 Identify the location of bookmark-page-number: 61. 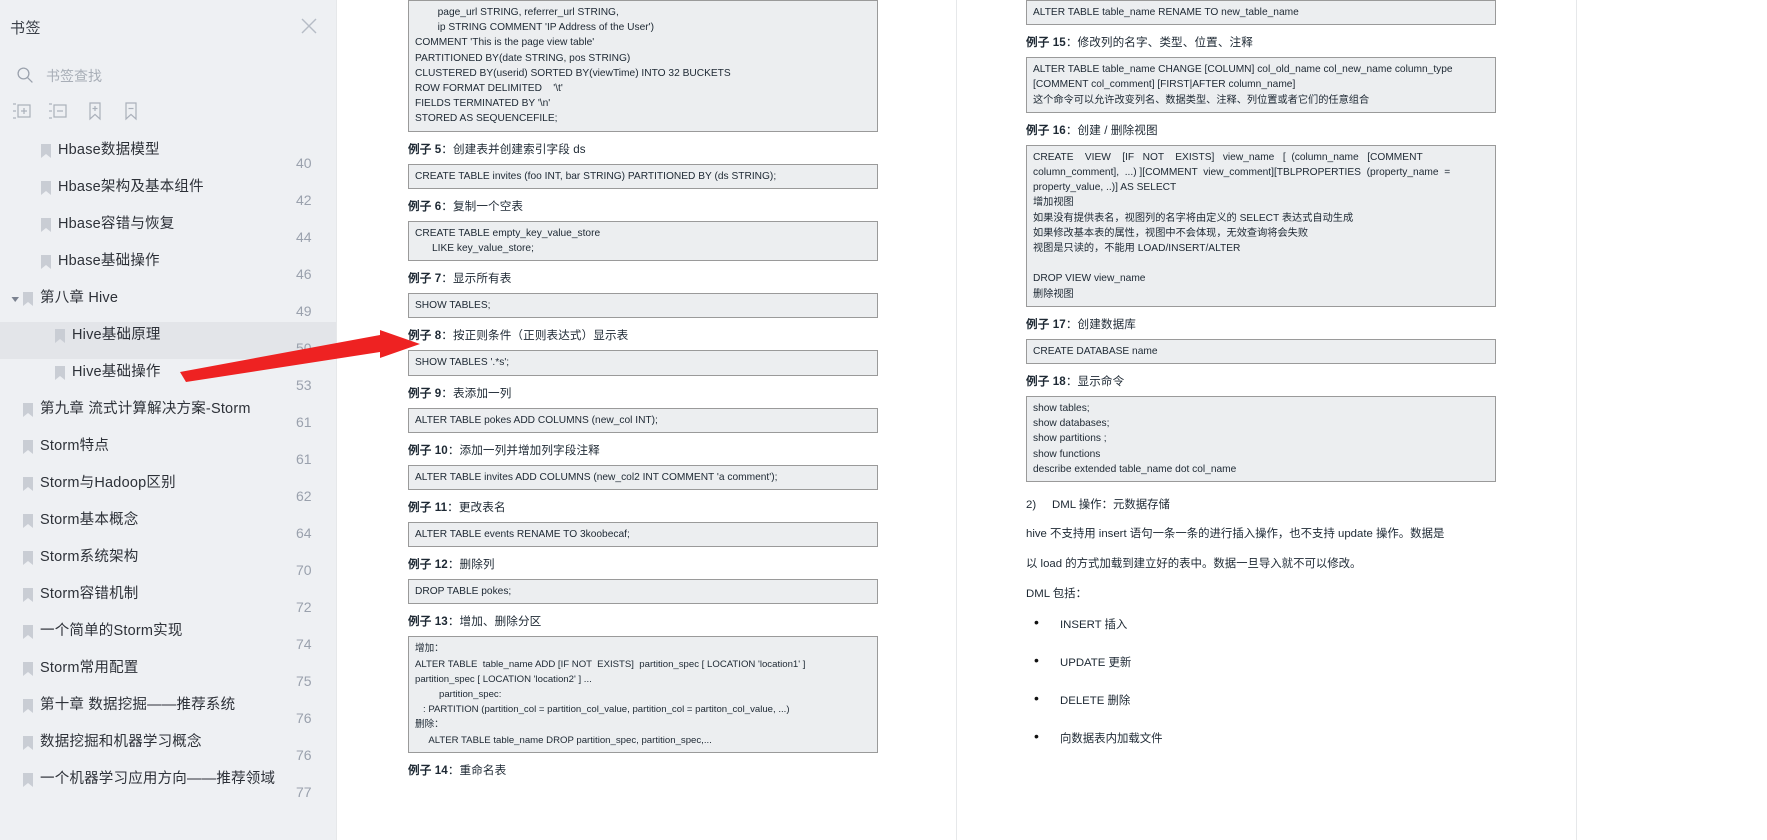
(304, 459).